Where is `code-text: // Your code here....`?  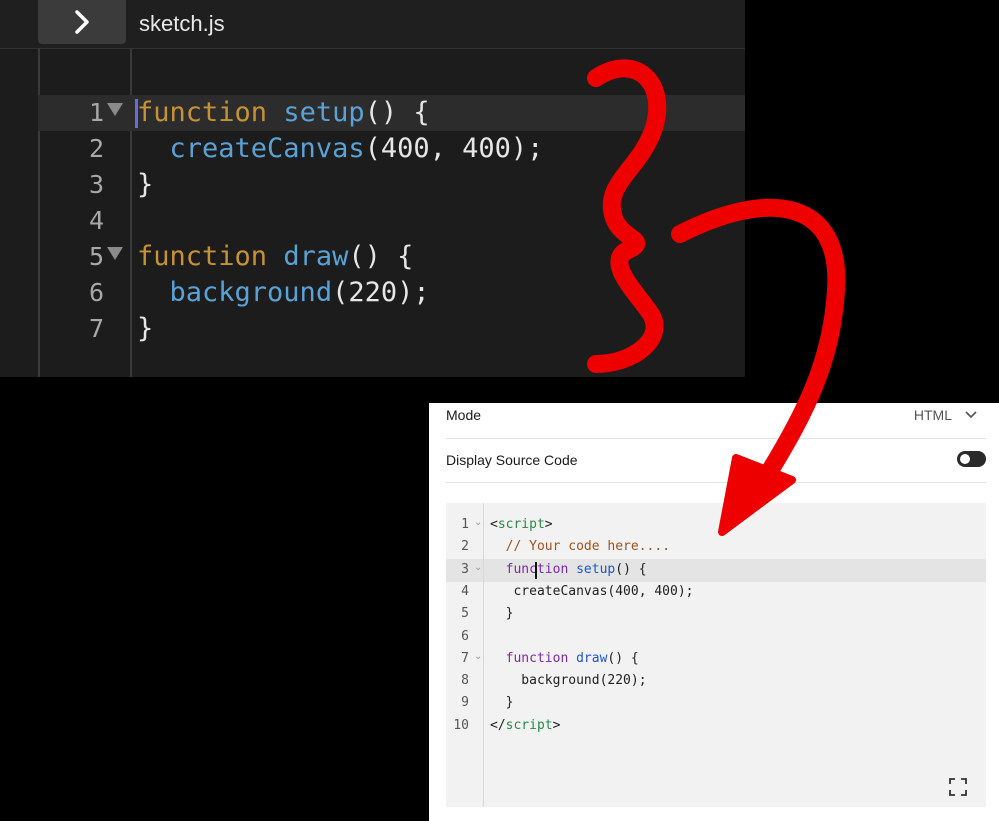
code-text: // Your code here.... is located at coordinates (580, 547).